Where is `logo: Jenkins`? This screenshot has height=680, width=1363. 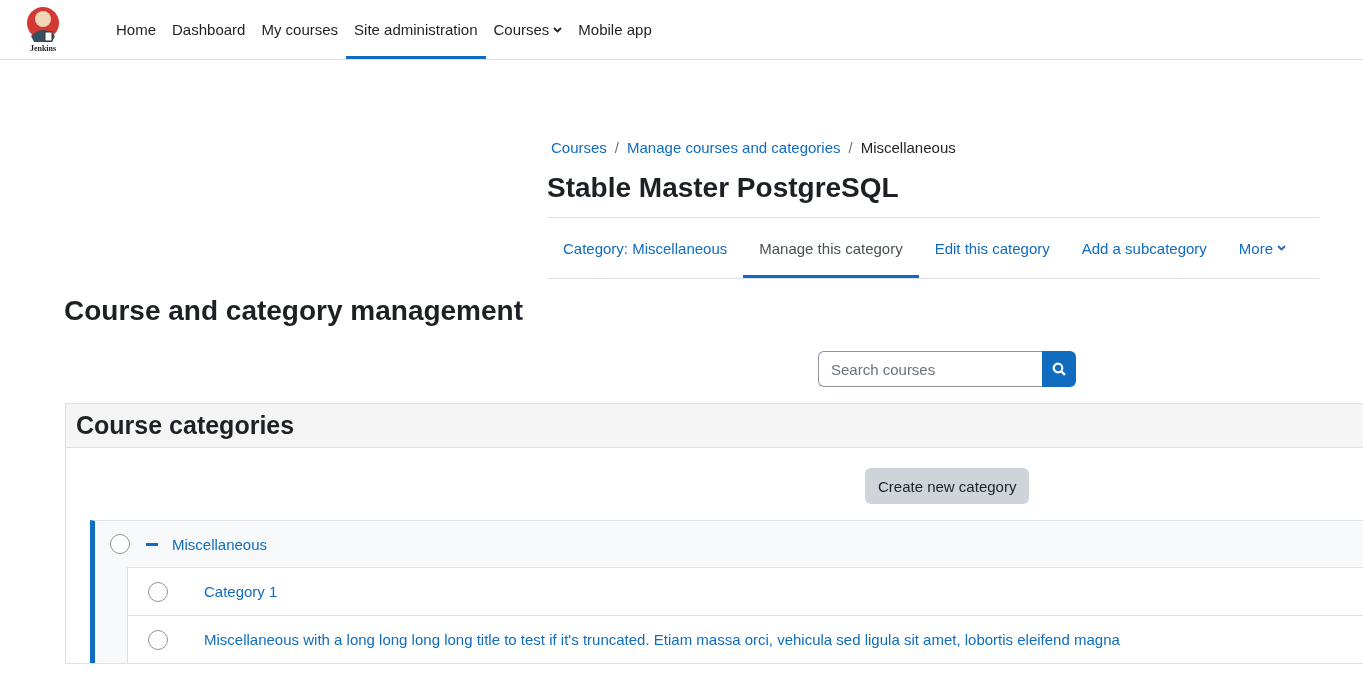 logo: Jenkins is located at coordinates (44, 29).